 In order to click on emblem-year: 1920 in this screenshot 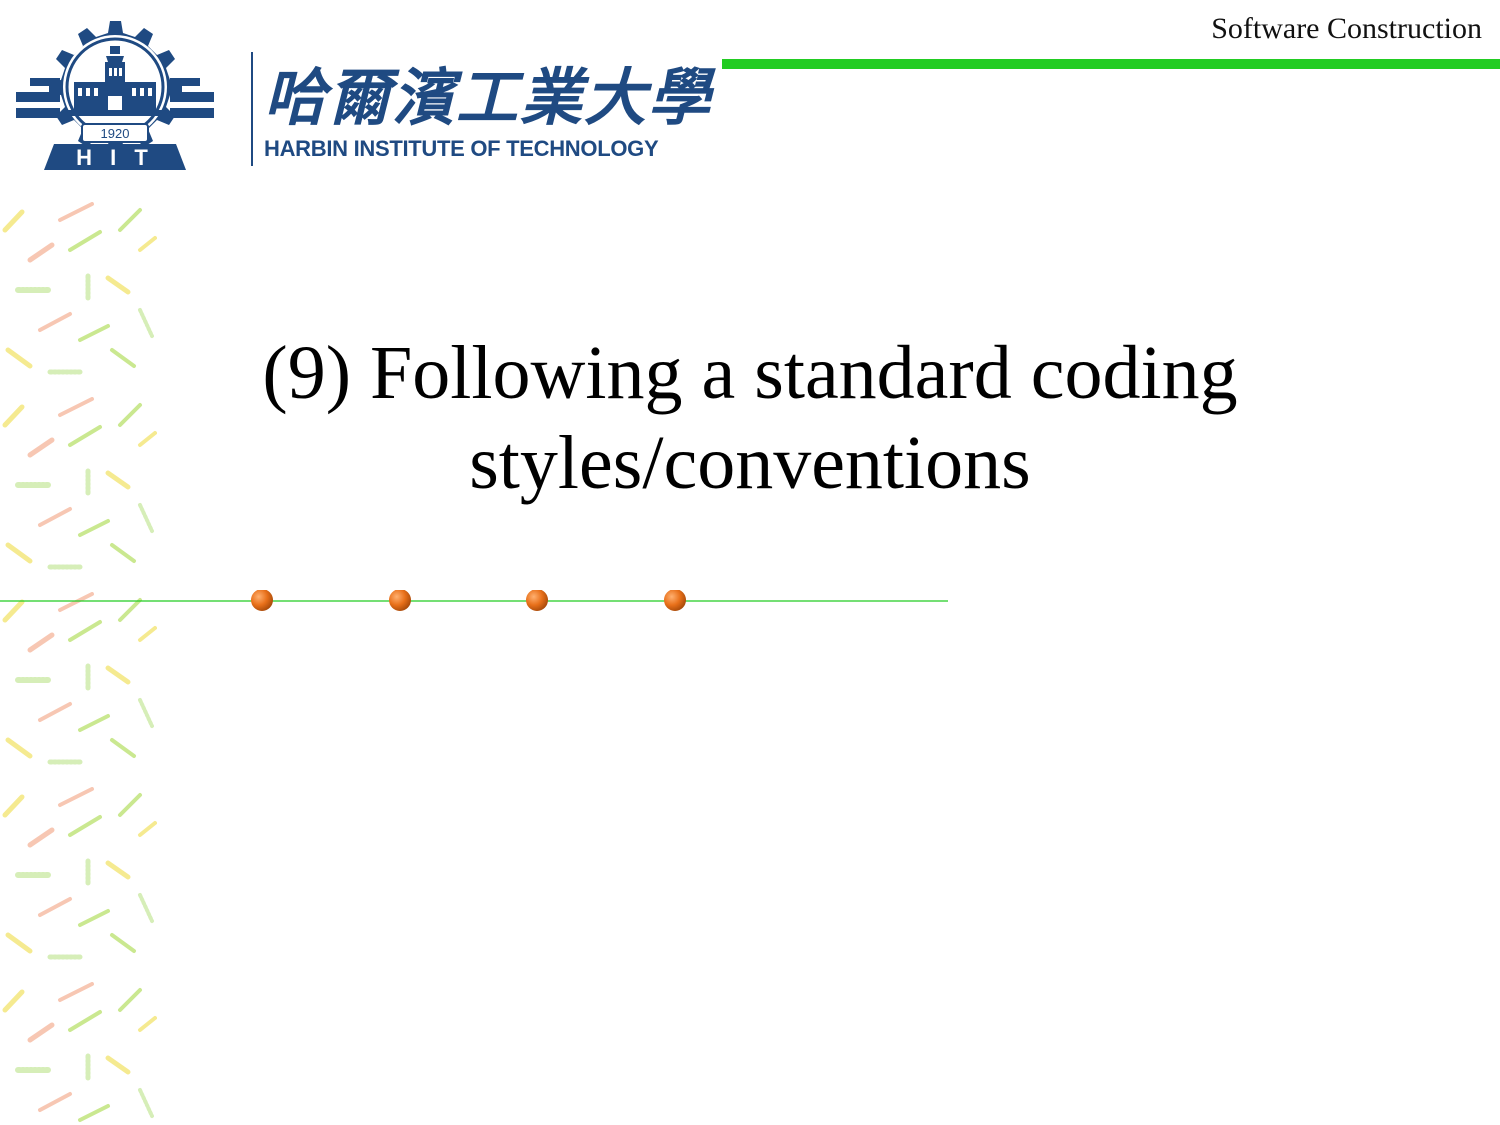, I will do `click(115, 133)`.